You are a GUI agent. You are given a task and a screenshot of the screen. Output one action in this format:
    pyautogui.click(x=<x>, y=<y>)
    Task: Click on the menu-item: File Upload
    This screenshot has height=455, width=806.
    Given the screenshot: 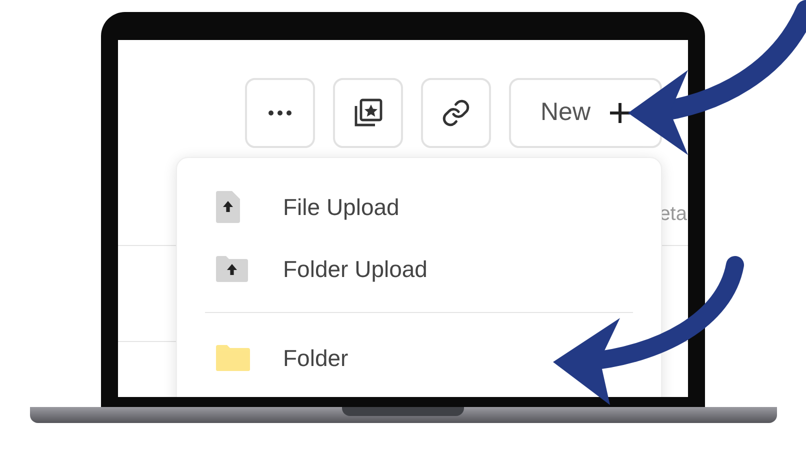 What is the action you would take?
    pyautogui.click(x=419, y=207)
    